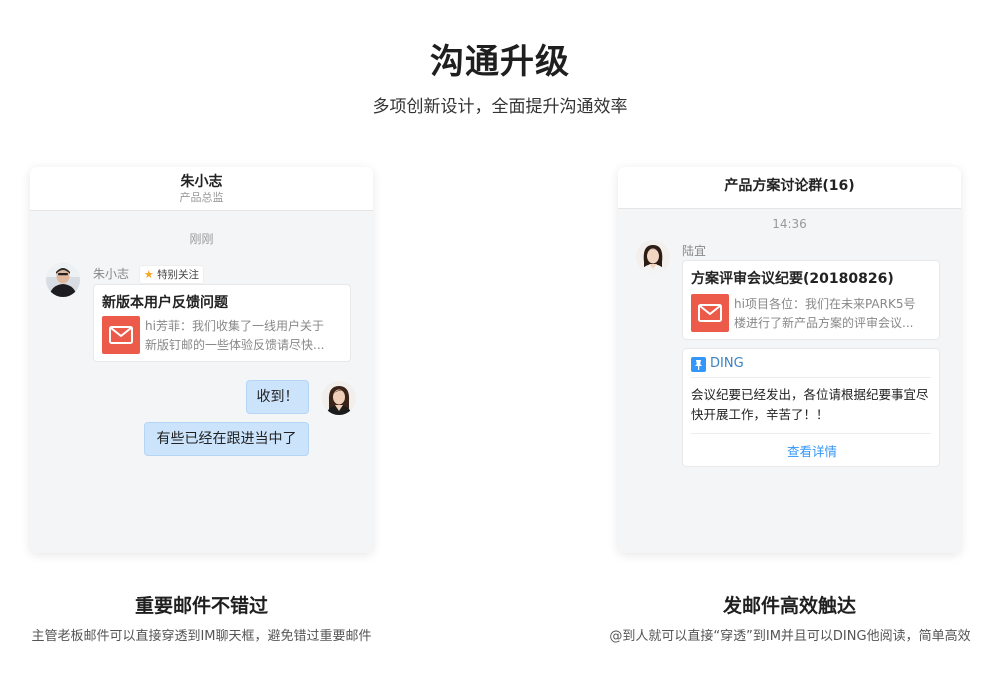 This screenshot has height=674, width=1000. What do you see at coordinates (201, 197) in the screenshot?
I see `chat-contact-role: 产品总监` at bounding box center [201, 197].